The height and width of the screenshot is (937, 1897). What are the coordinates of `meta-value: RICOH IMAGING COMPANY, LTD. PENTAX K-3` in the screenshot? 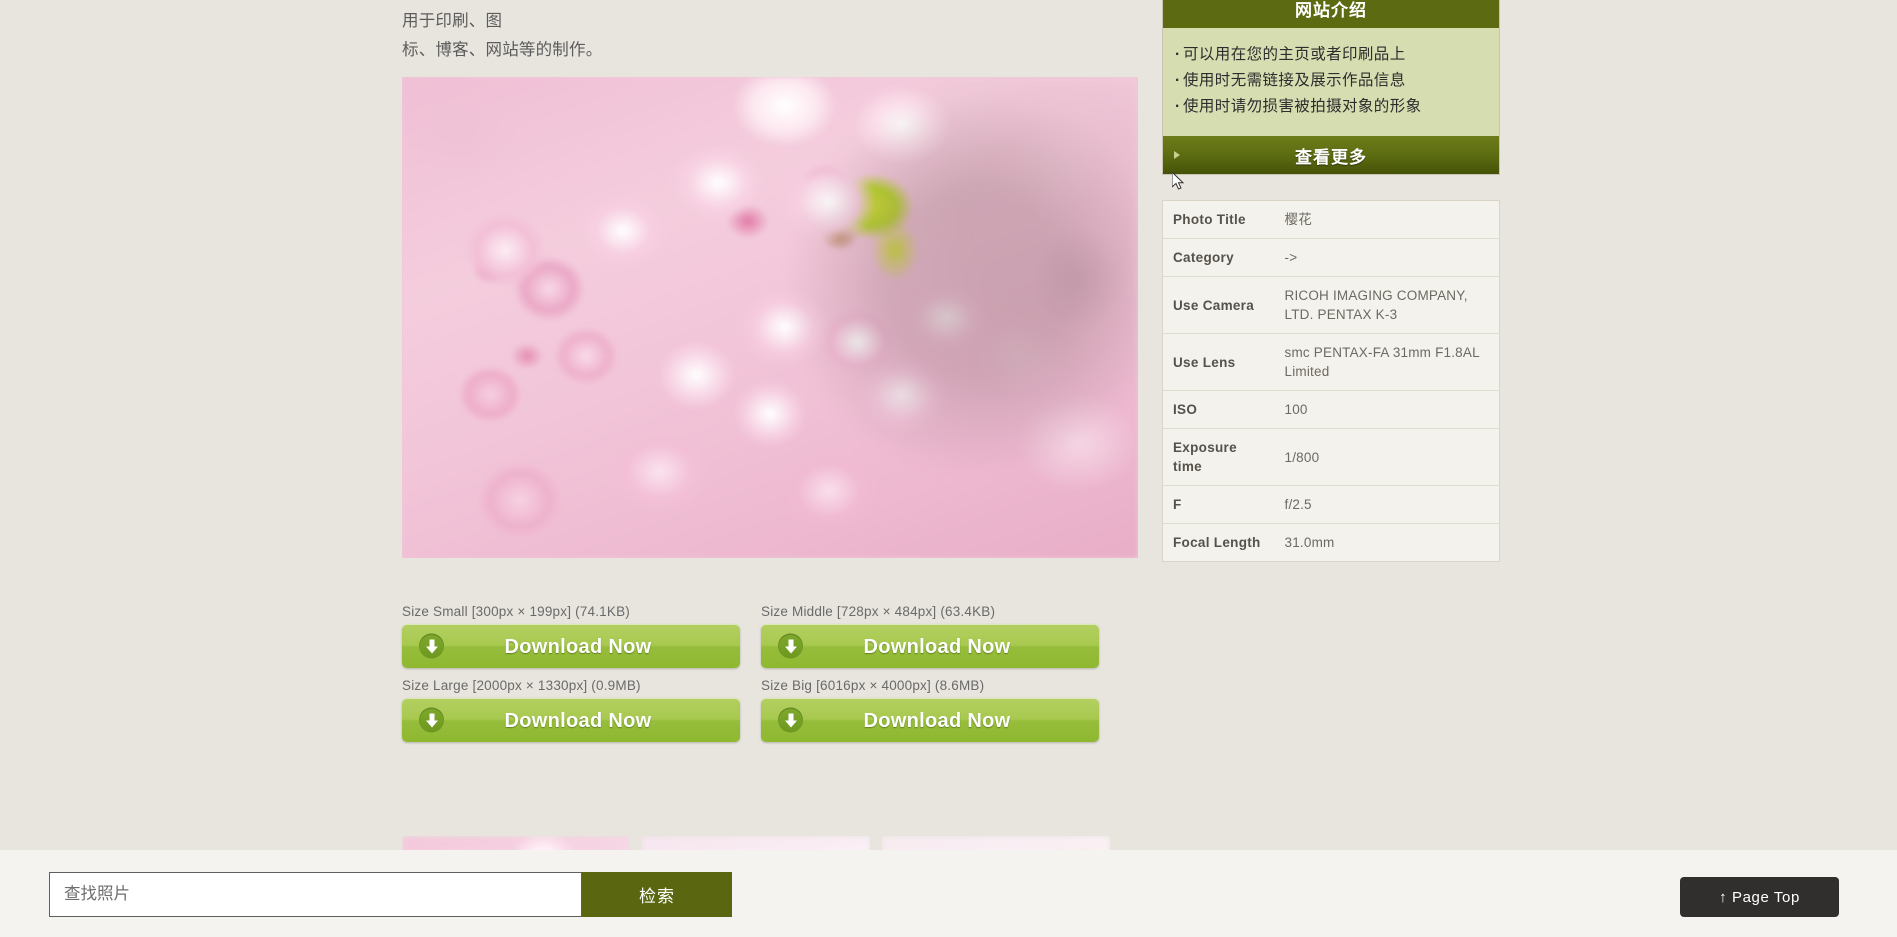 It's located at (1376, 305).